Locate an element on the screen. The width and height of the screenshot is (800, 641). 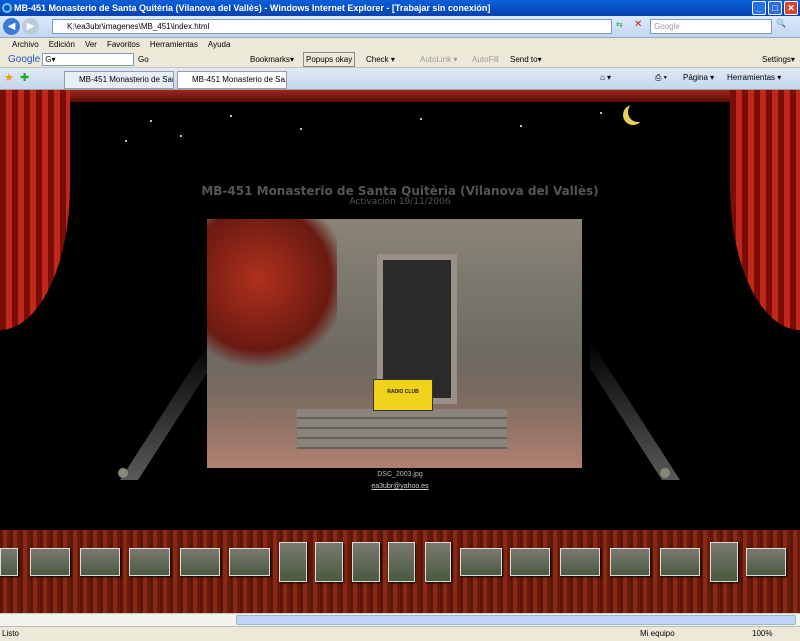
home-icon: ⌂ ▾ is located at coordinates (605, 77).